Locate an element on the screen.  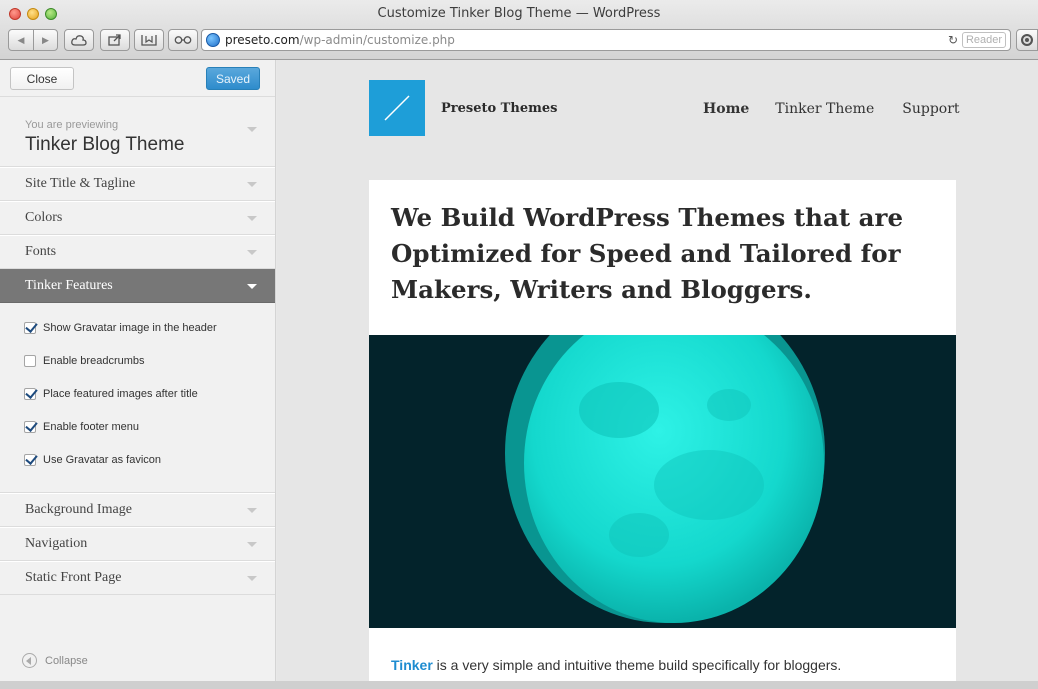
share-button is located at coordinates (115, 40).